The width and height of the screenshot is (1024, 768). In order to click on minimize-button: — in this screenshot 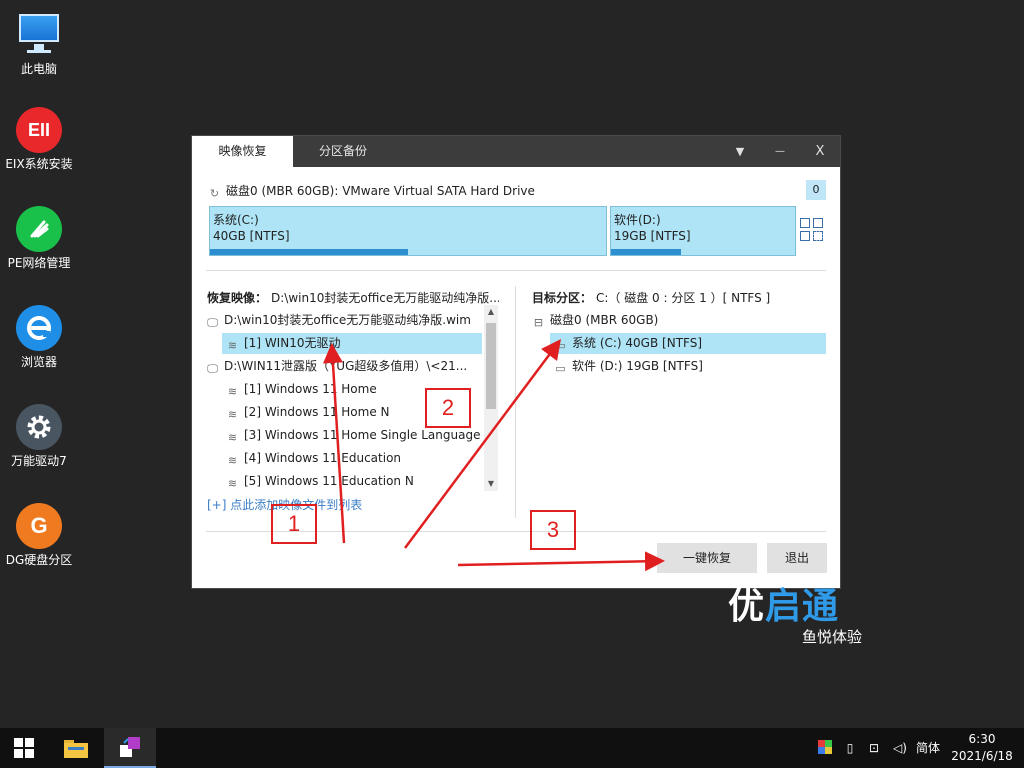, I will do `click(780, 151)`.